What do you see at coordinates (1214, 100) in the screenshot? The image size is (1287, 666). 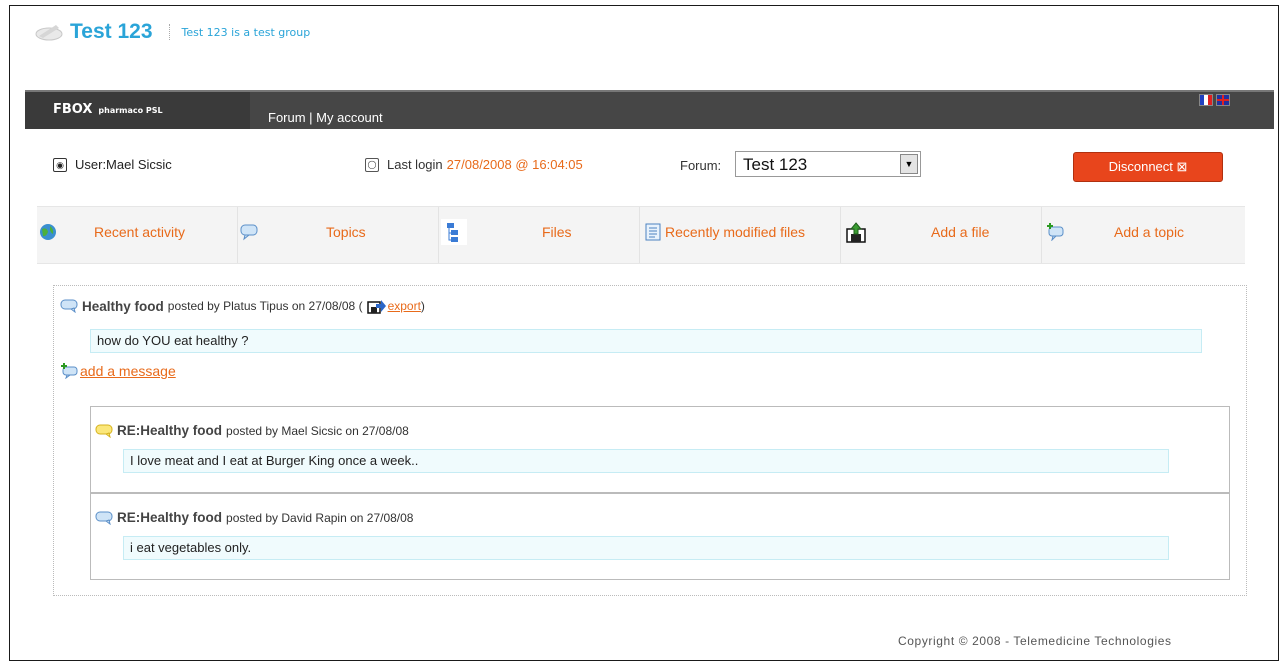 I see `language-flags` at bounding box center [1214, 100].